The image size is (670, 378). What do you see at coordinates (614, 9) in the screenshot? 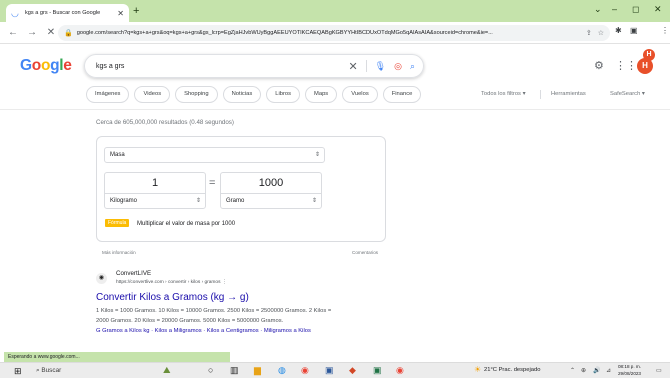
I see `minimize-icon: –` at bounding box center [614, 9].